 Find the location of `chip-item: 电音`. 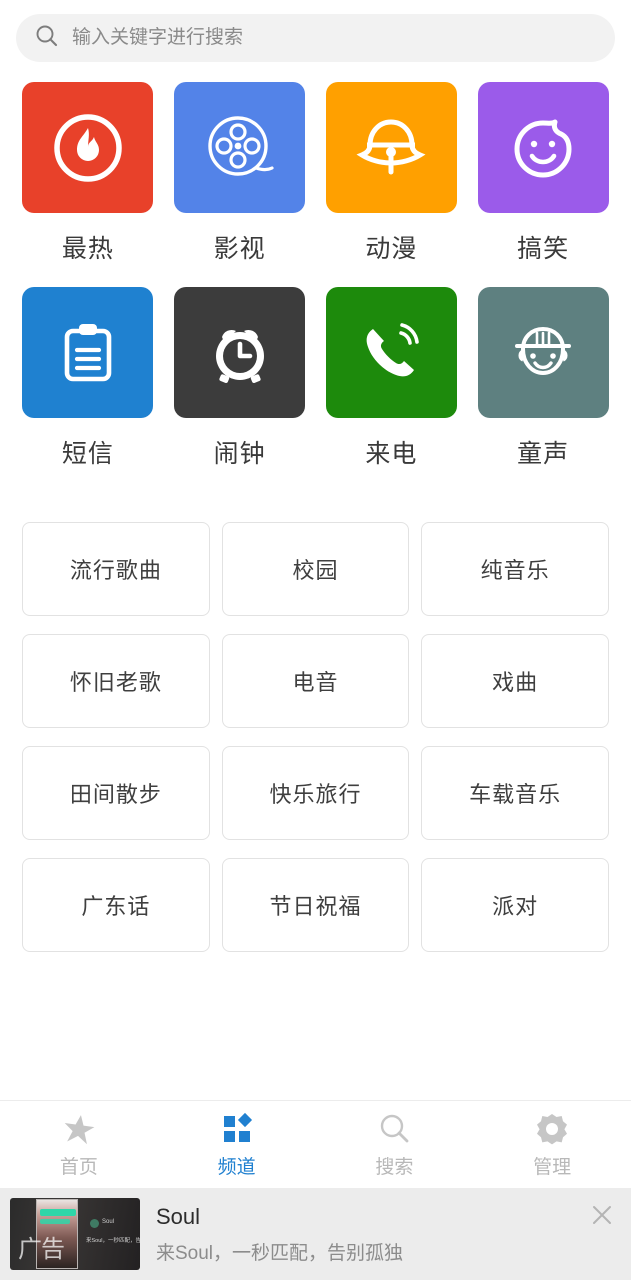

chip-item: 电音 is located at coordinates (315, 681).